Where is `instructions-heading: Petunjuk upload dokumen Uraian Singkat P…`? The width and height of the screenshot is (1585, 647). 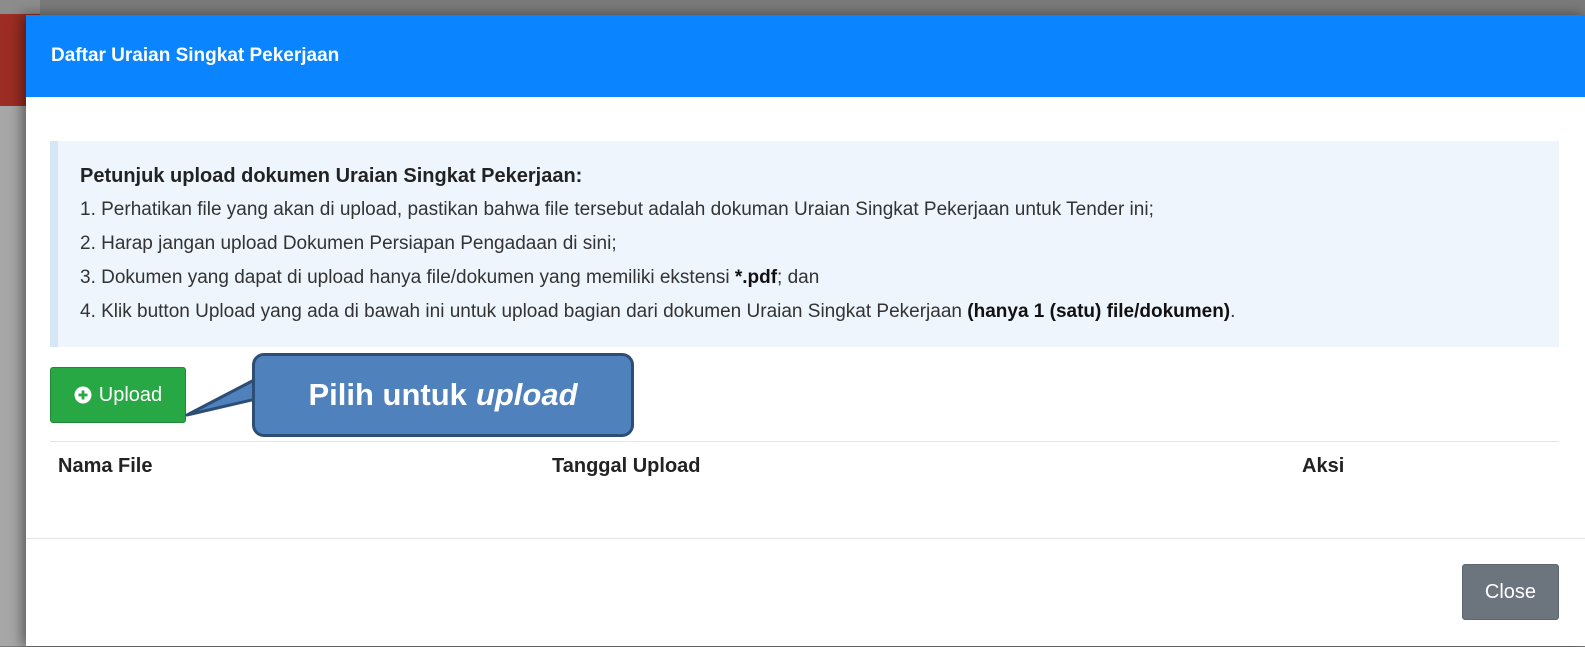 instructions-heading: Petunjuk upload dokumen Uraian Singkat P… is located at coordinates (331, 176).